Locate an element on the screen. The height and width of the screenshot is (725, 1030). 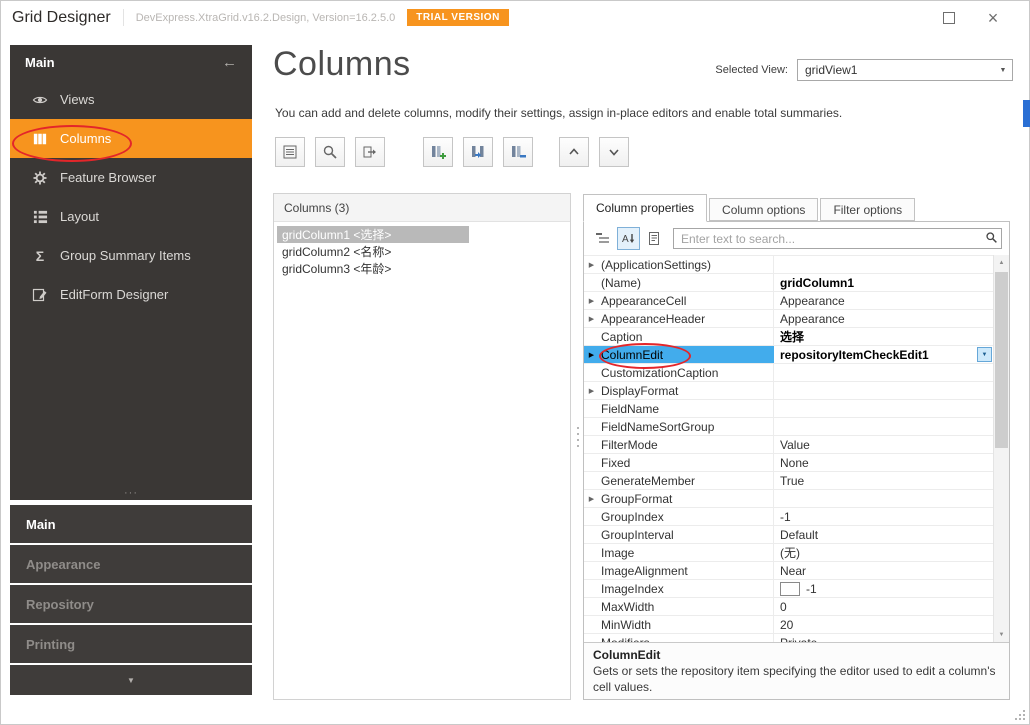
column-list-item: gridColumn2 <名称> is located at coordinates (373, 251).